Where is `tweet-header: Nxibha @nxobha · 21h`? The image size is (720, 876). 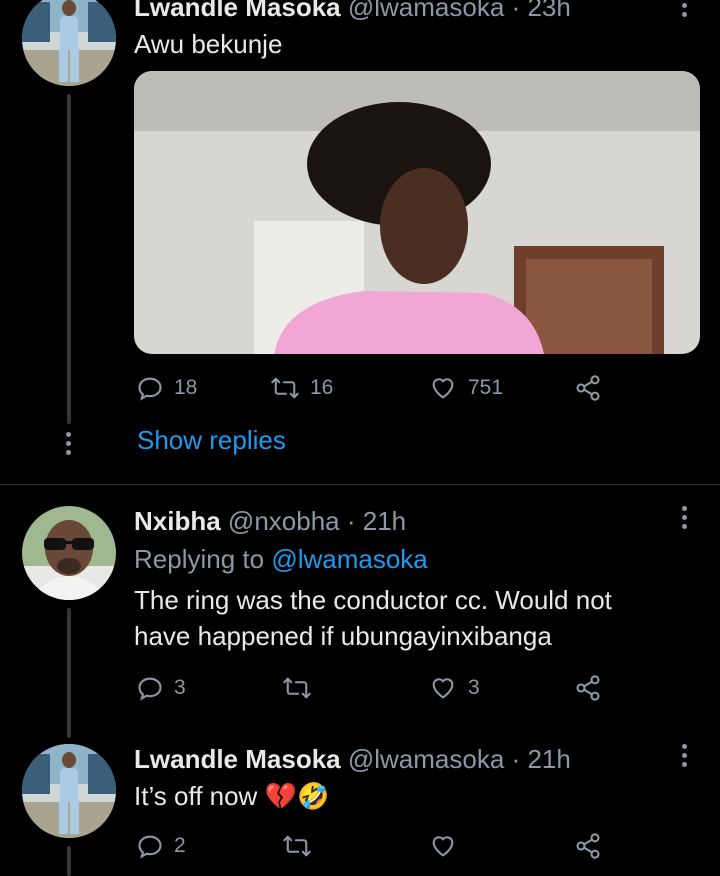 tweet-header: Nxibha @nxobha · 21h is located at coordinates (270, 521).